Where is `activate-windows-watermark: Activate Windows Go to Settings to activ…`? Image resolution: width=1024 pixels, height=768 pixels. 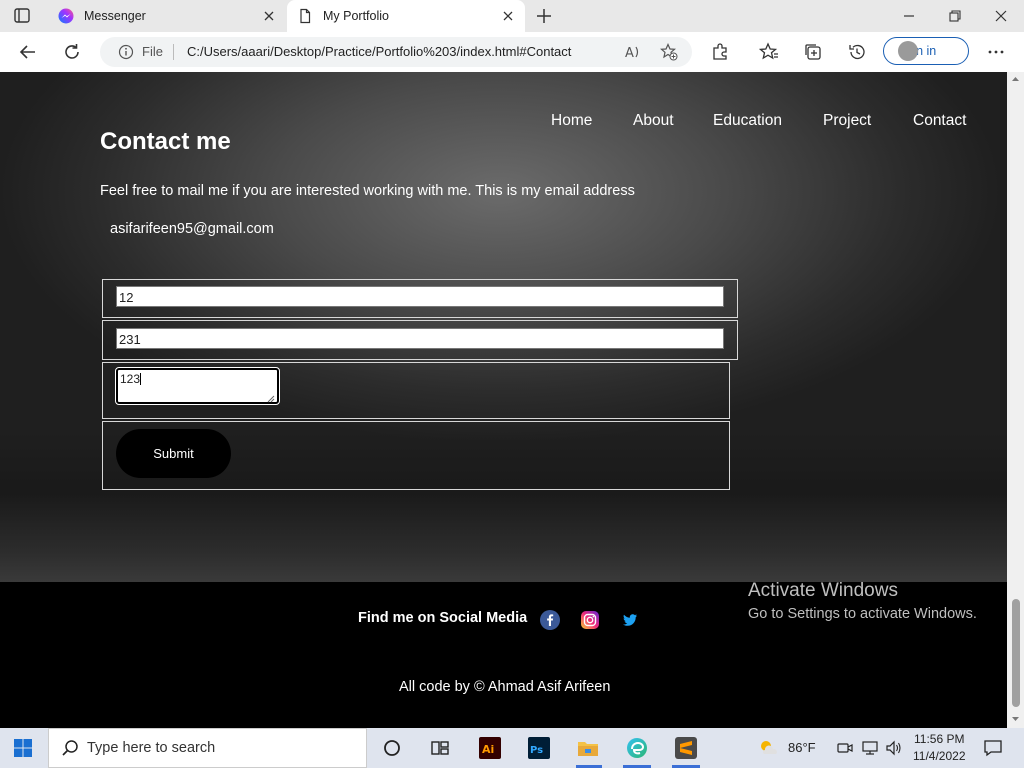
activate-windows-watermark: Activate Windows Go to Settings to activ… is located at coordinates (862, 601).